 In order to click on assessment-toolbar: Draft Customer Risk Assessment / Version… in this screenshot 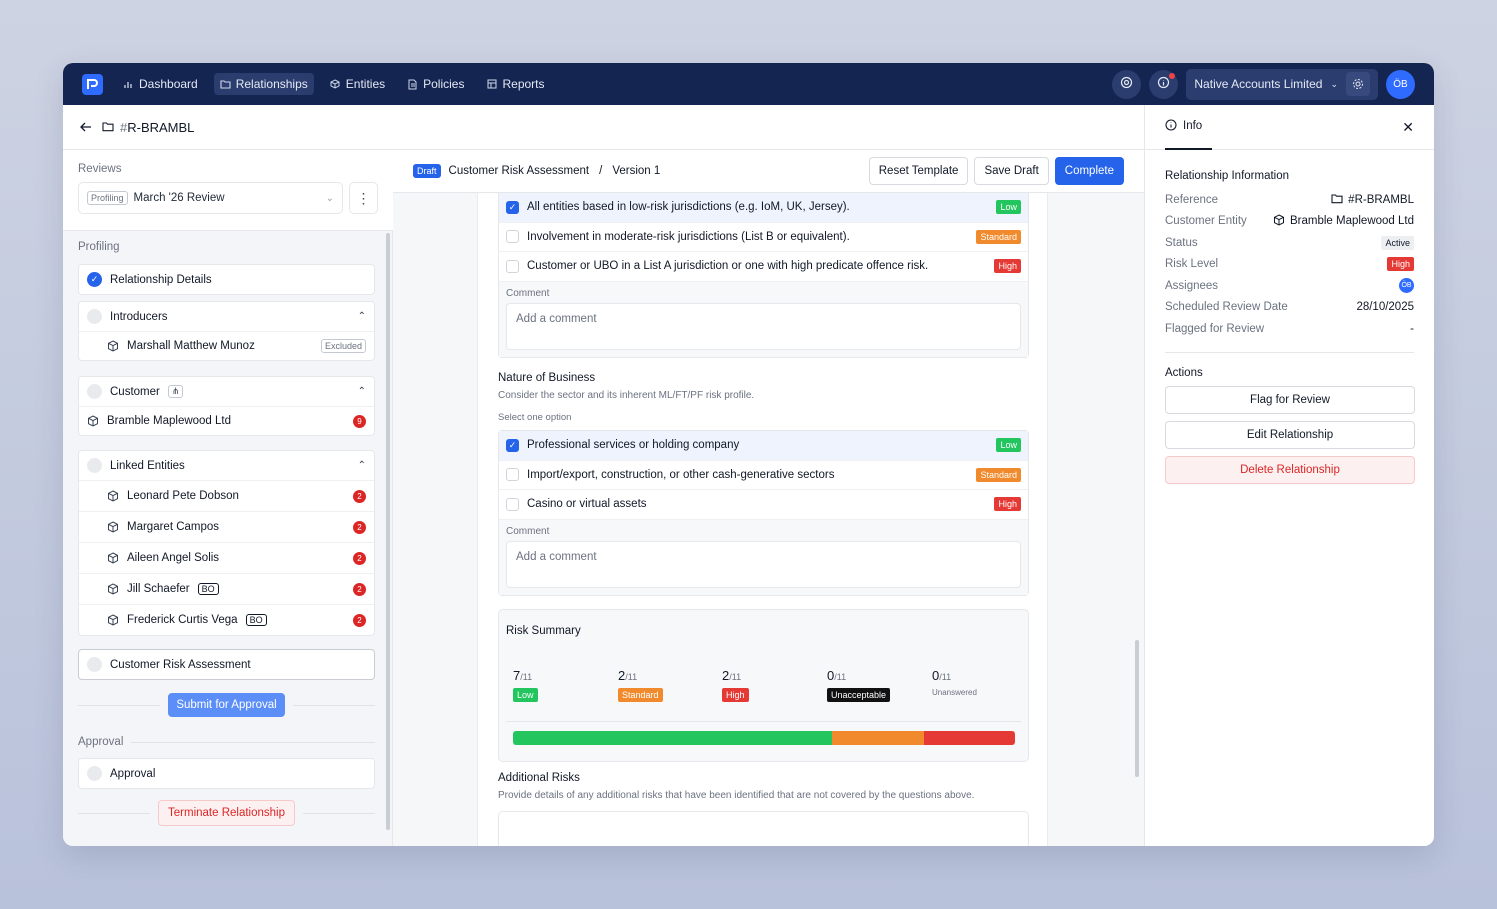, I will do `click(768, 171)`.